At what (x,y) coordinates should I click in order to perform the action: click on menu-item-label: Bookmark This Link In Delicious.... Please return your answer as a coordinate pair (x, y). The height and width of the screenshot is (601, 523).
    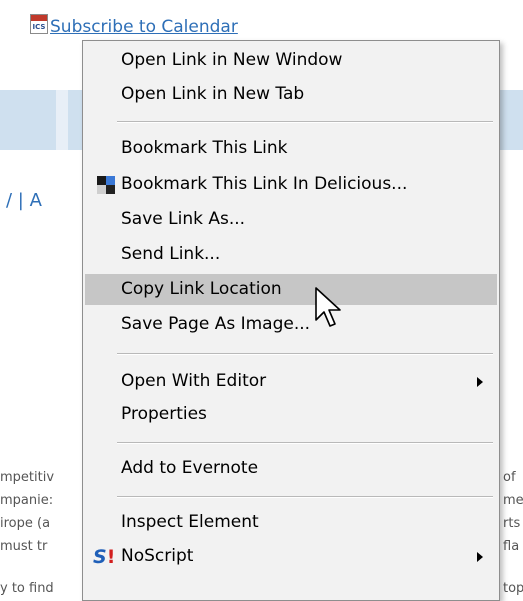
    Looking at the image, I should click on (264, 184).